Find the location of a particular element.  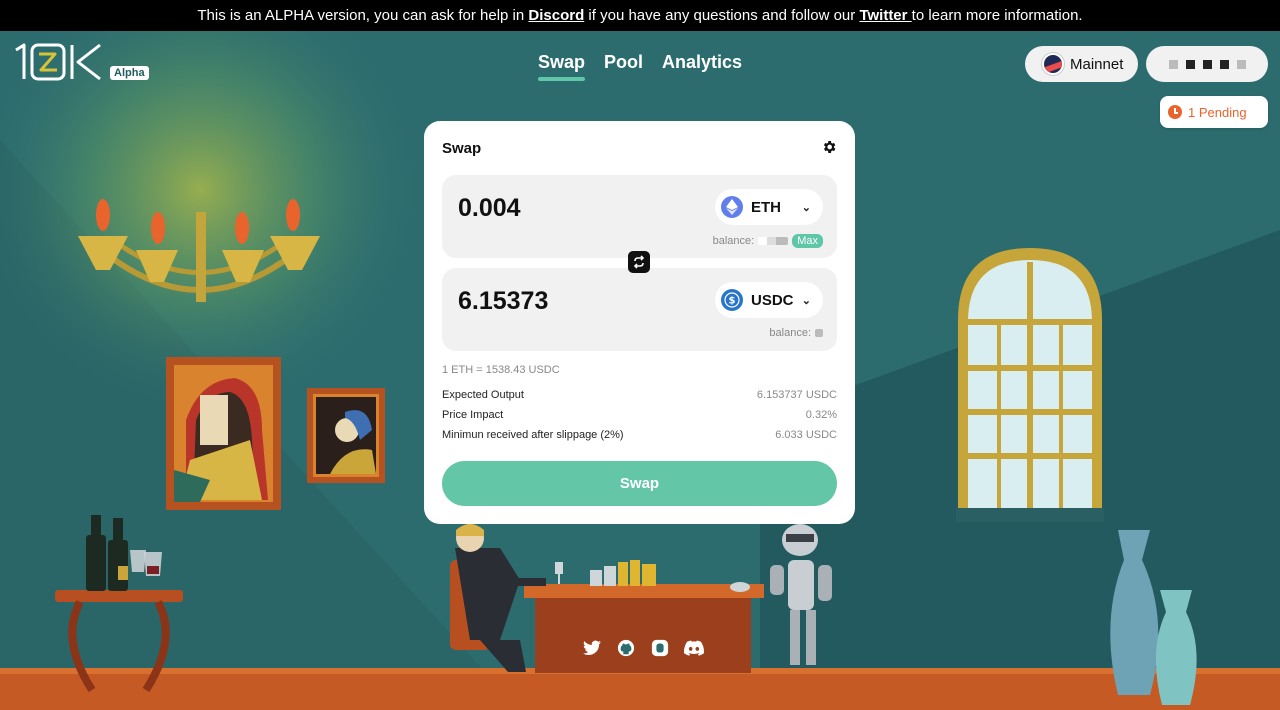

from-balance-value-redacted is located at coordinates (773, 241).